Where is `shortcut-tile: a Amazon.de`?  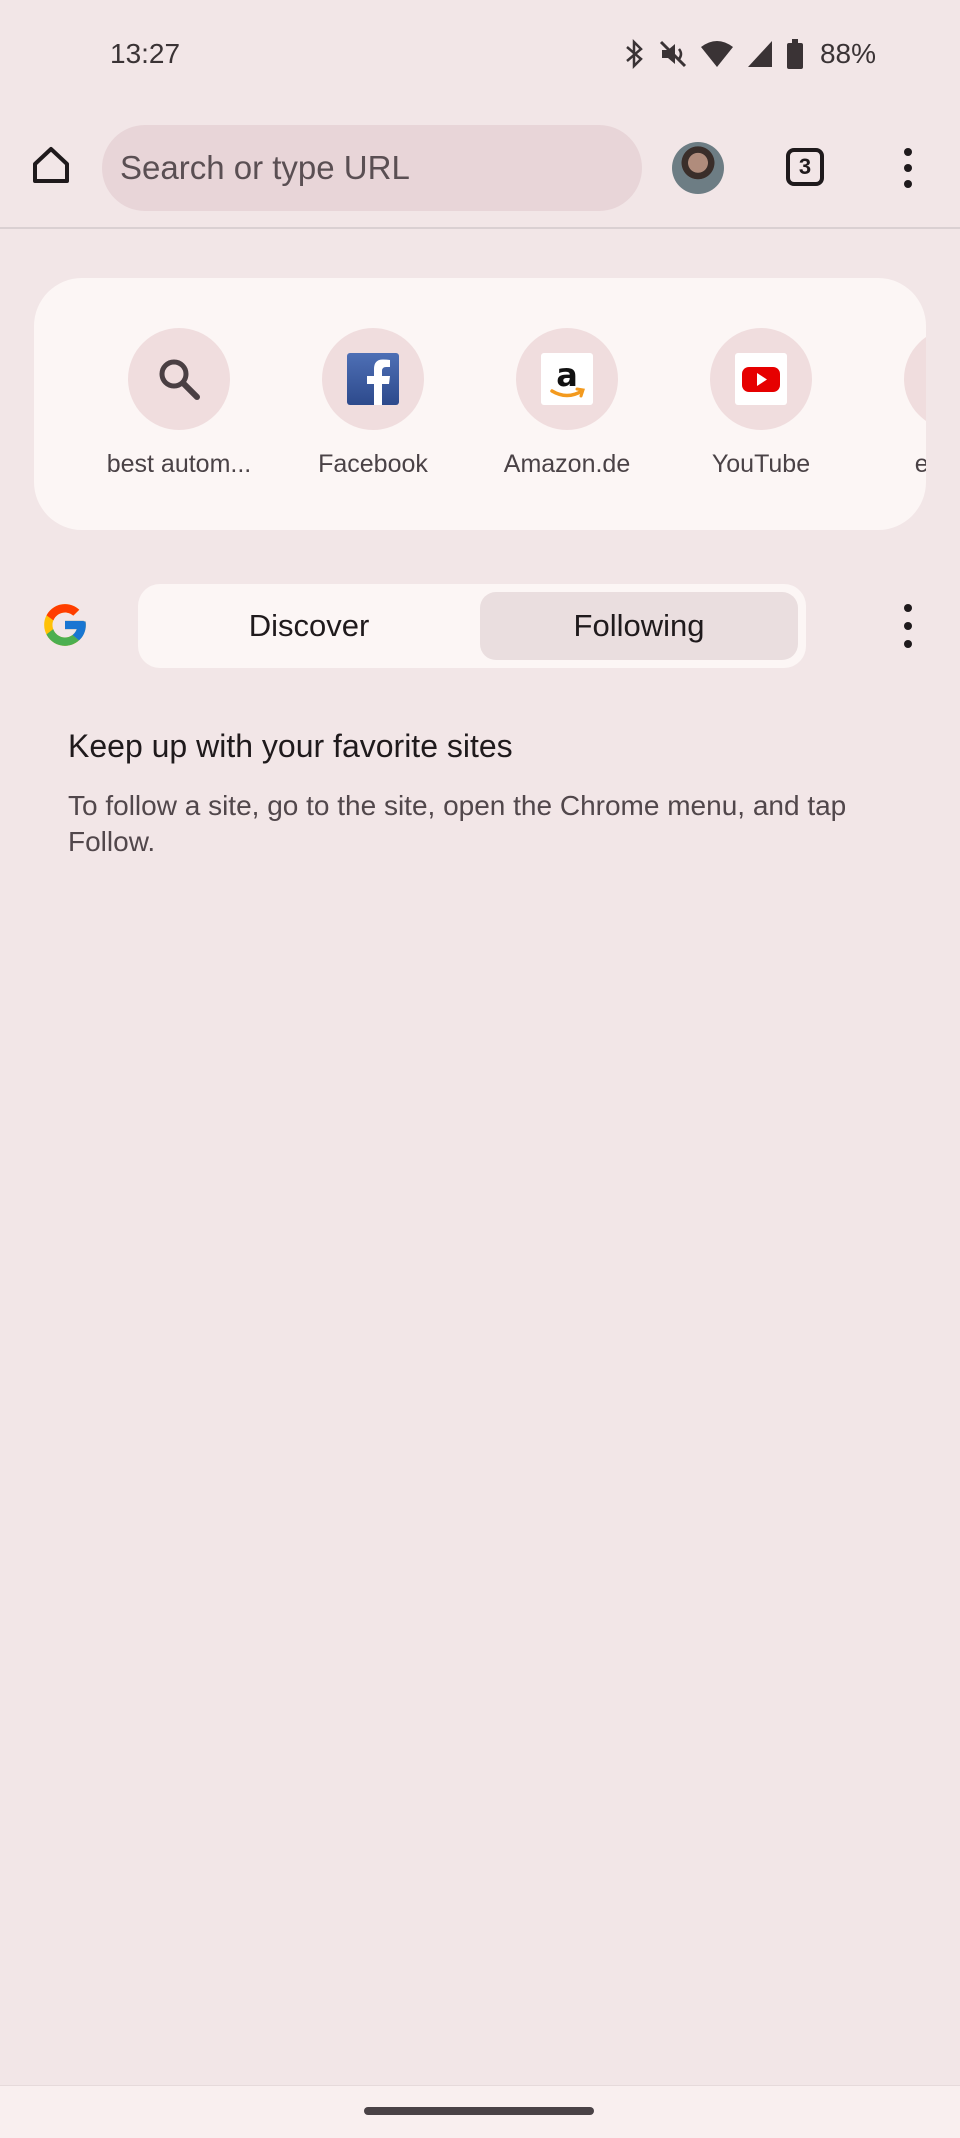 shortcut-tile: a Amazon.de is located at coordinates (567, 403).